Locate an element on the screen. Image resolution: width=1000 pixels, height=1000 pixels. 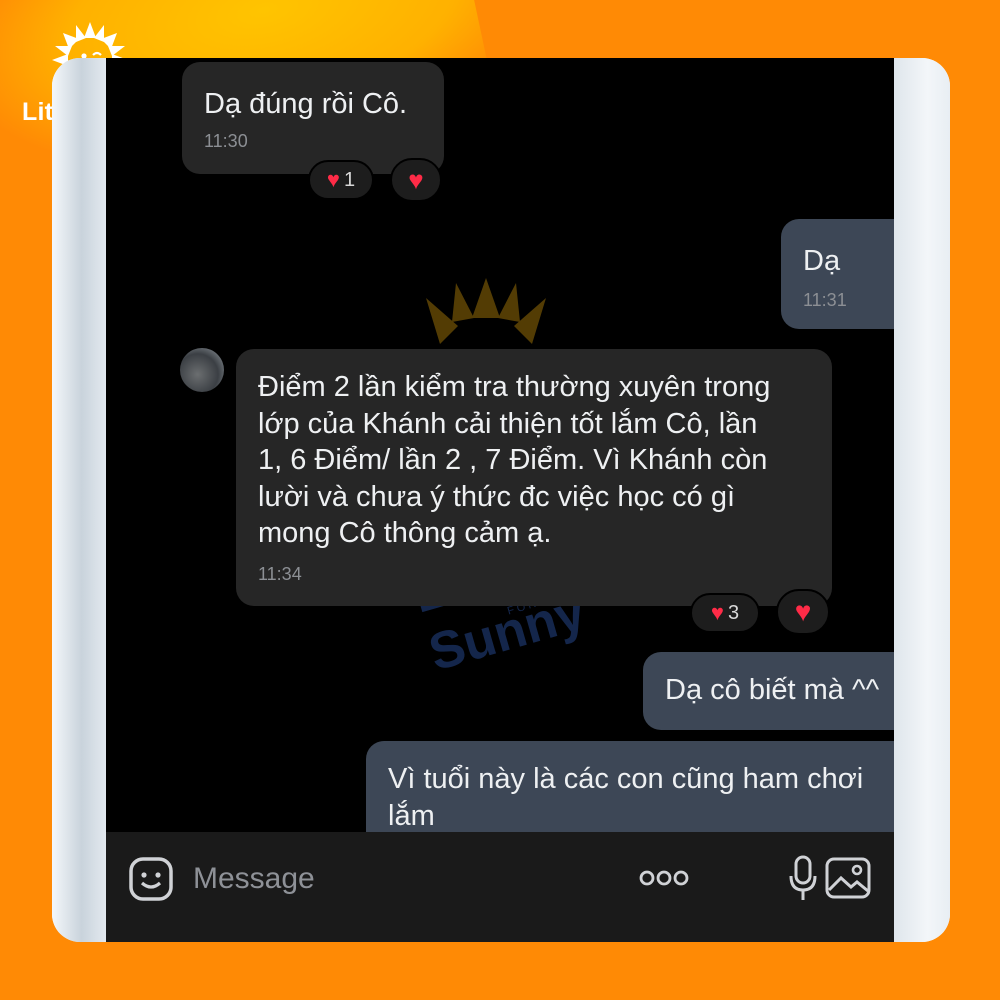
card-edge-left is located at coordinates (79, 500).